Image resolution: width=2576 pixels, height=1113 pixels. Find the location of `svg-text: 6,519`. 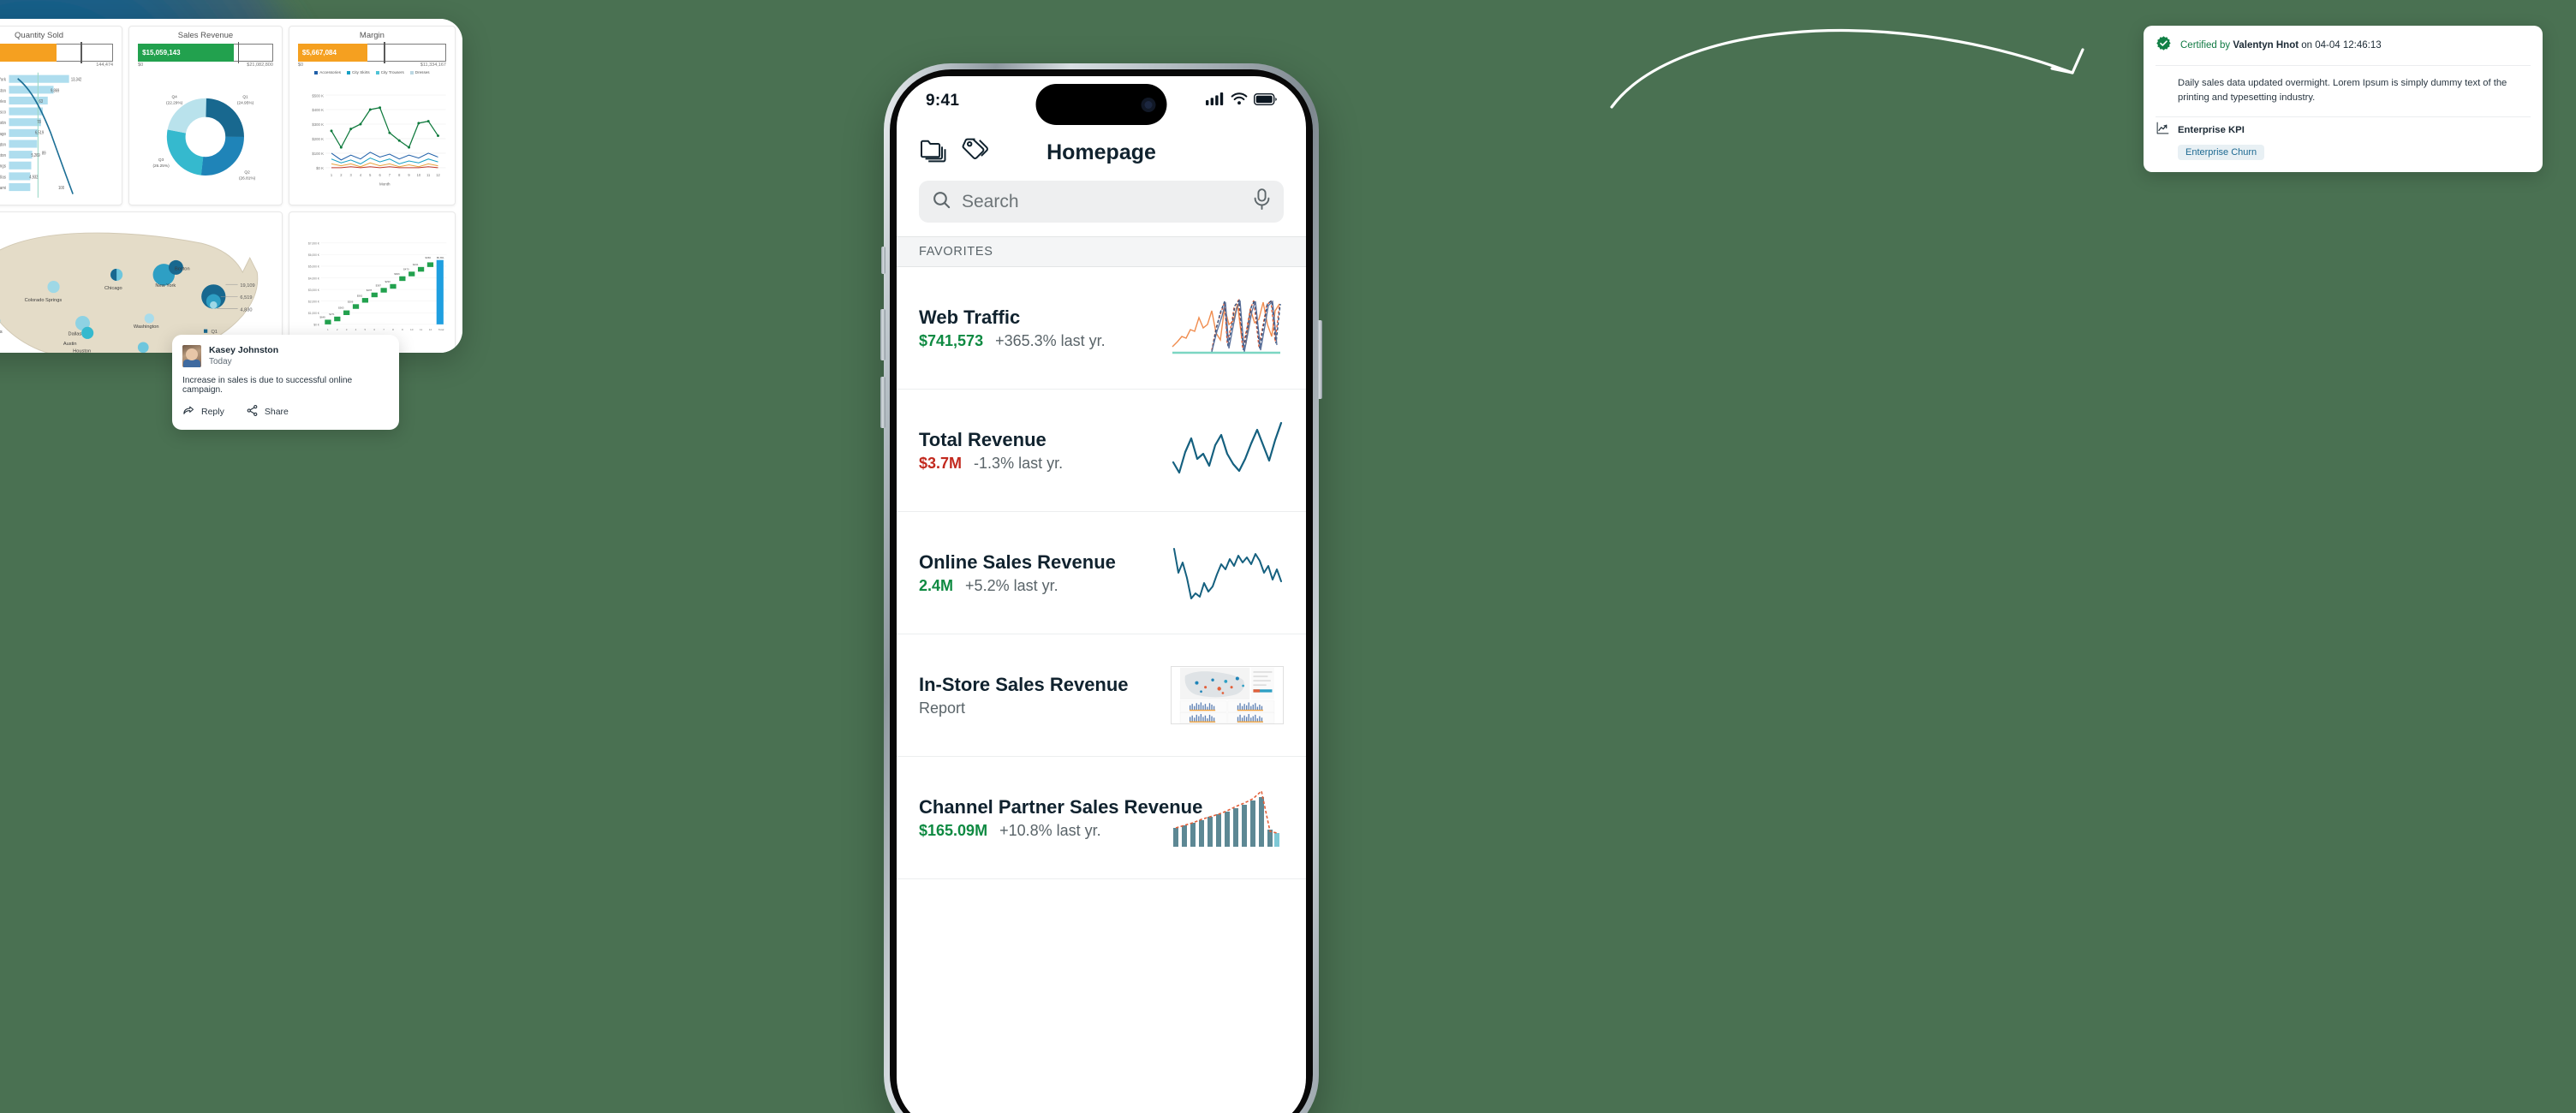

svg-text: 6,519 is located at coordinates (40, 132).